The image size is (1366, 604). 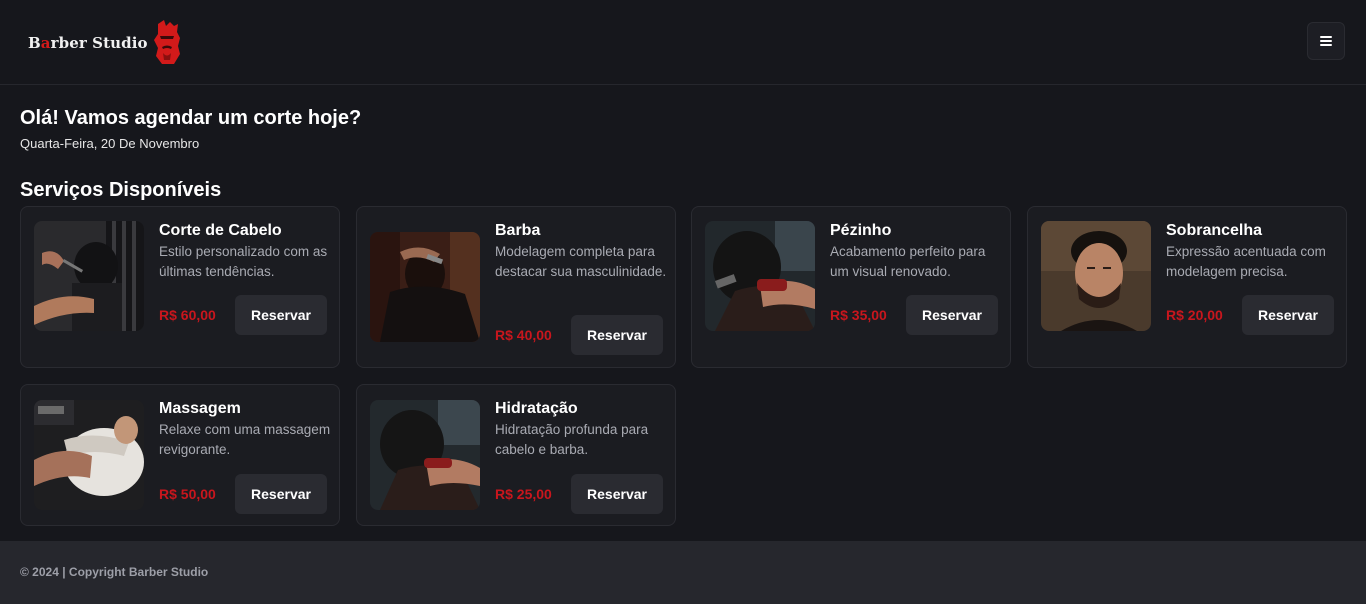 What do you see at coordinates (1214, 230) in the screenshot?
I see `service-name: Sobrancelha` at bounding box center [1214, 230].